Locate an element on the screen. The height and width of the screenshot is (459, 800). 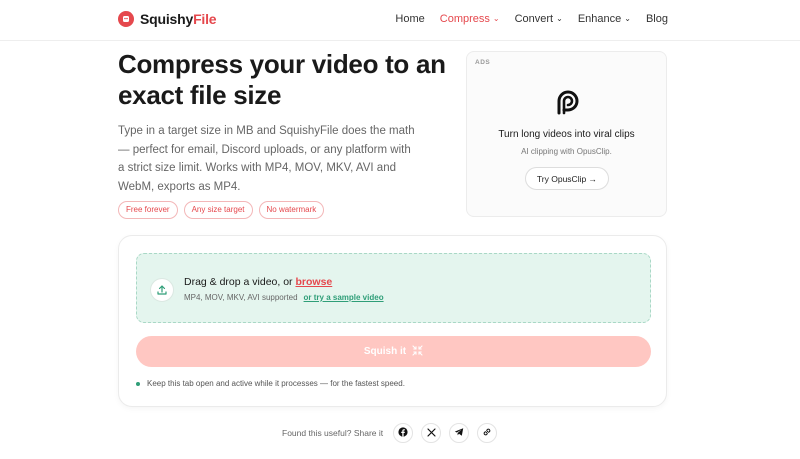
squish-it-label: Squish it is located at coordinates (385, 351).